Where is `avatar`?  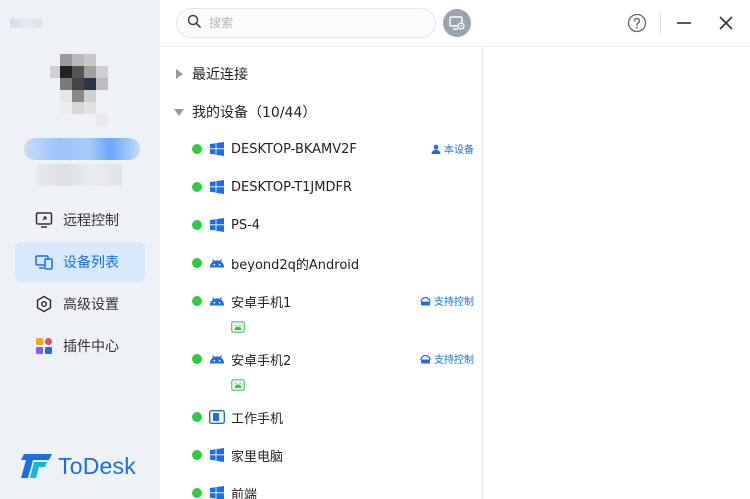 avatar is located at coordinates (79, 90).